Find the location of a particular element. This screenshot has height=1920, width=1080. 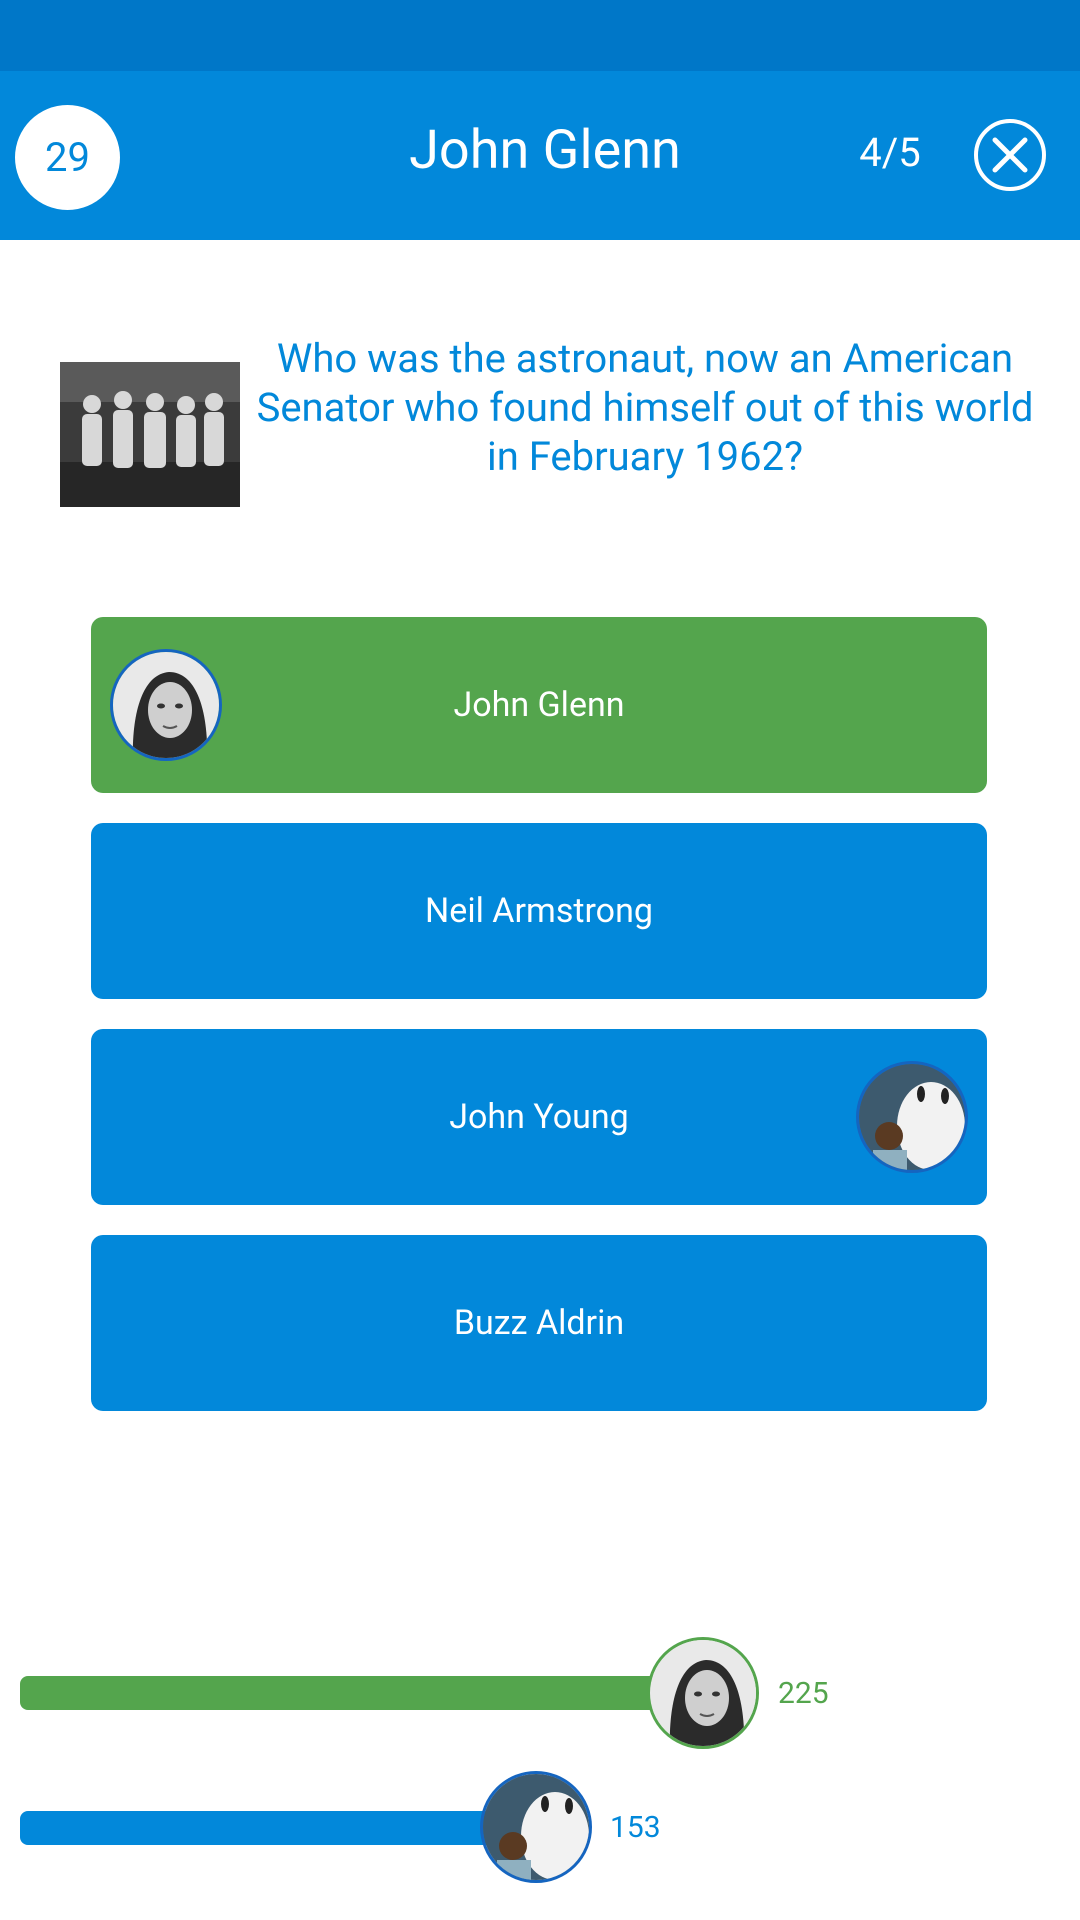

answer-option-4: Buzz Aldrin is located at coordinates (539, 1323).